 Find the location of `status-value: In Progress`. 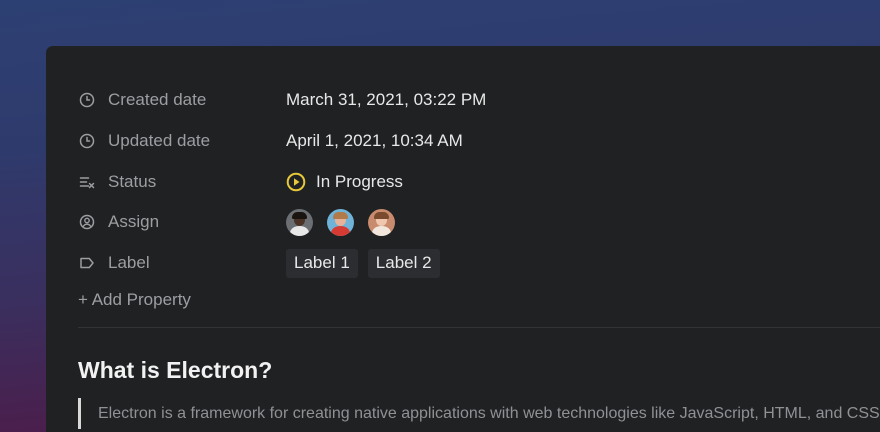

status-value: In Progress is located at coordinates (344, 182).